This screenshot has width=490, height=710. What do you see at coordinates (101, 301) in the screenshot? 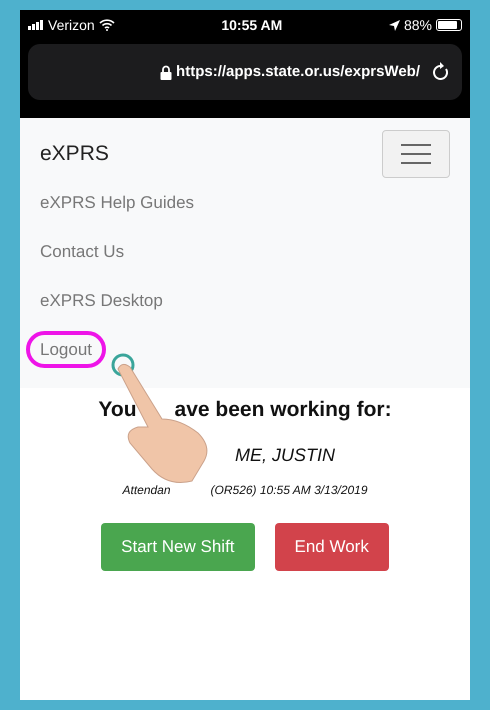
I see `menu-link: eXPRS Desktop` at bounding box center [101, 301].